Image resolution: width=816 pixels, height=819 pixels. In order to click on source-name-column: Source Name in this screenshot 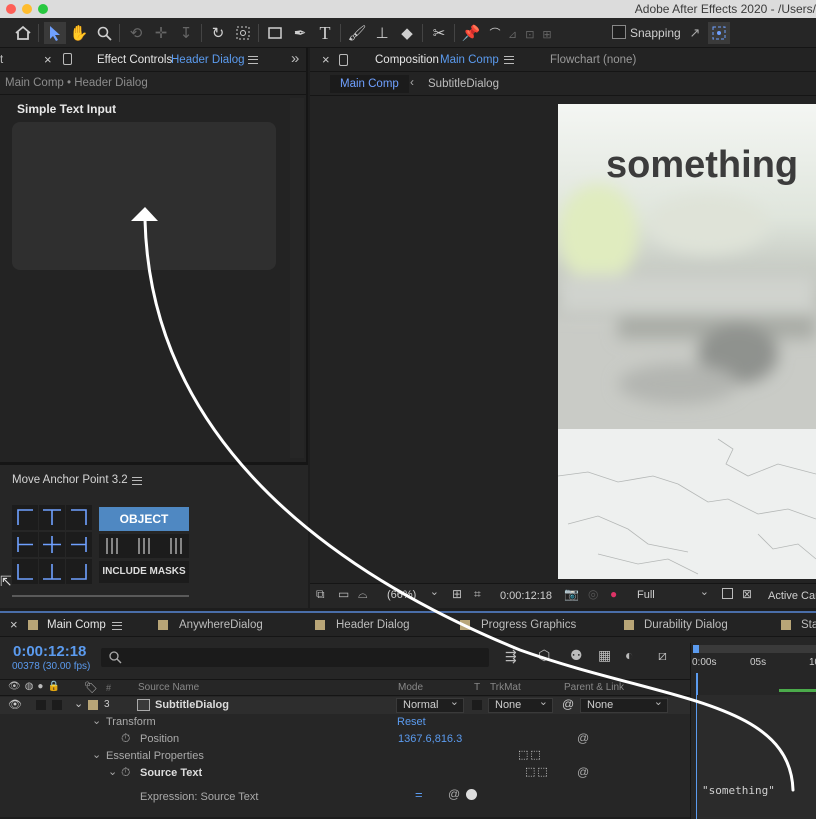, I will do `click(168, 687)`.